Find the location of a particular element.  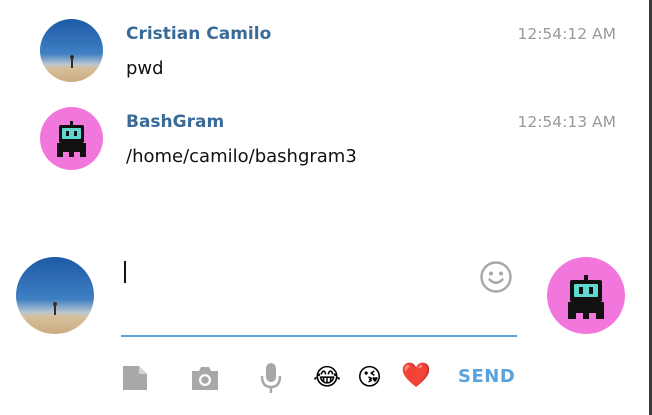

message-text: pwd is located at coordinates (145, 68).